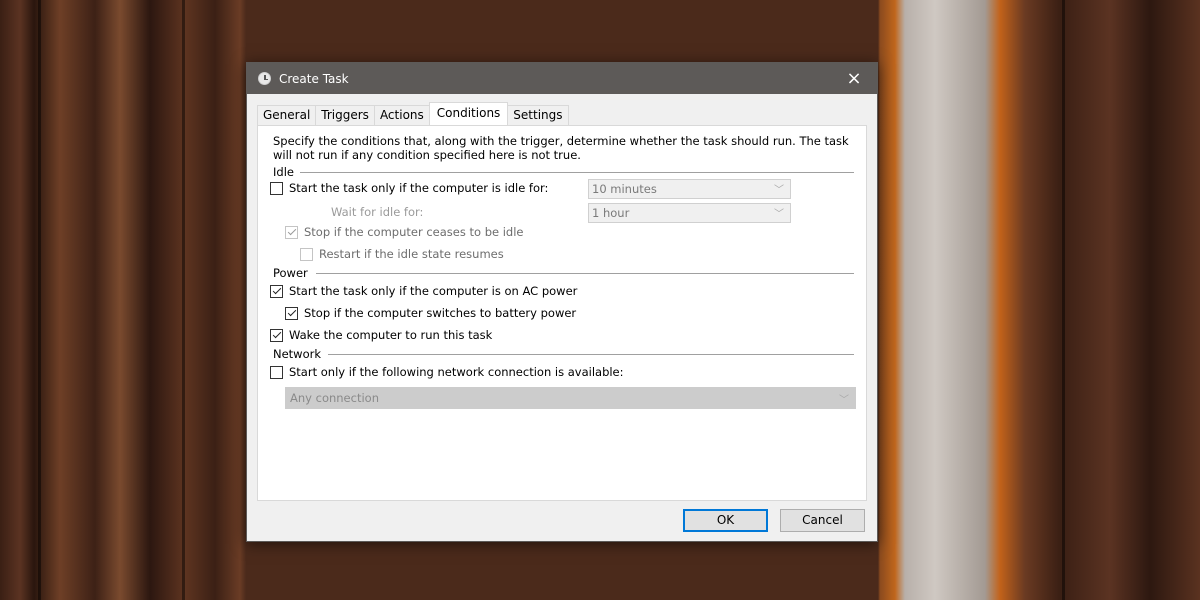  Describe the element at coordinates (611, 213) in the screenshot. I see `wait-for-idle-value: 1 hour` at that location.